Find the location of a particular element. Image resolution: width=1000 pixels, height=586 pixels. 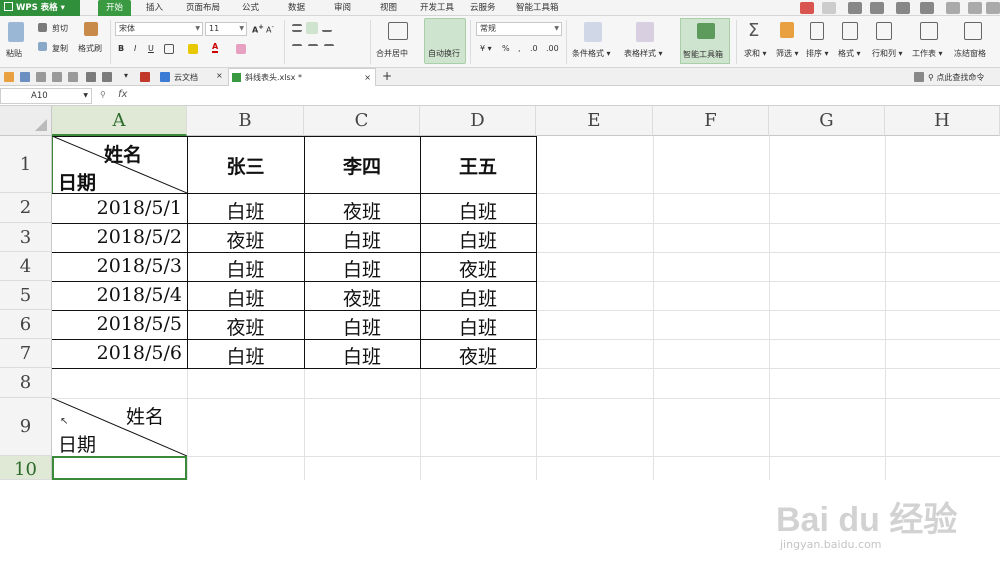

date-cell: 2018/5/1 is located at coordinates (117, 208).